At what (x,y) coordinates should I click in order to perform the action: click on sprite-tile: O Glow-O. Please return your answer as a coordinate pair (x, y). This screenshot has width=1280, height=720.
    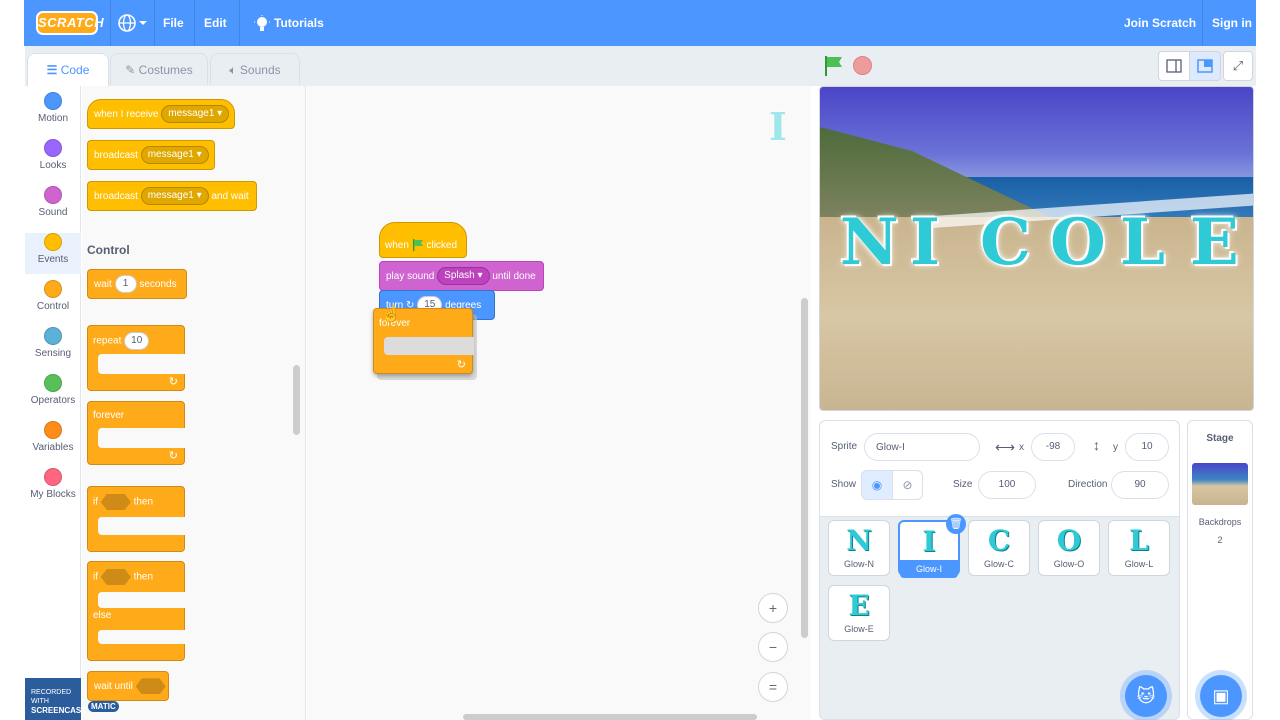
    Looking at the image, I should click on (1069, 548).